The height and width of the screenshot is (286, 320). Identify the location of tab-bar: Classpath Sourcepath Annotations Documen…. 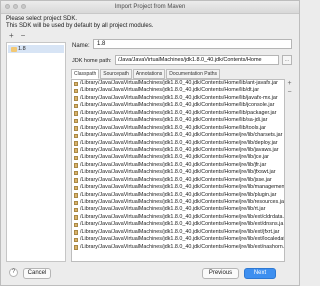
(146, 74).